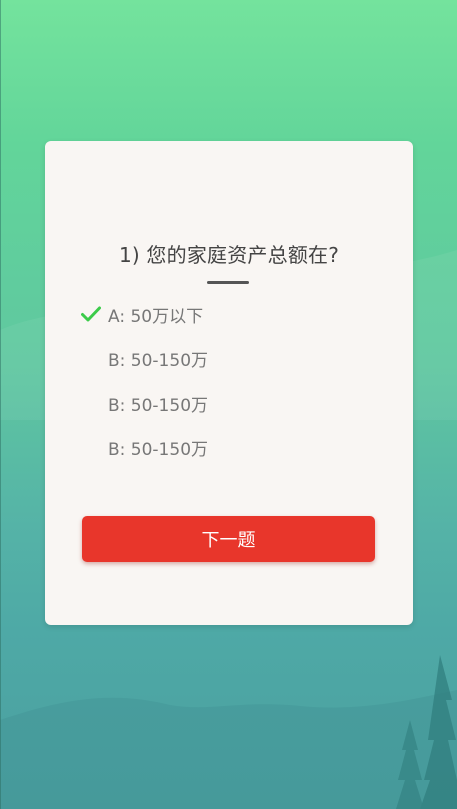 The width and height of the screenshot is (457, 809). Describe the element at coordinates (226, 403) in the screenshot. I see `option-c: B: 50-150万` at that location.